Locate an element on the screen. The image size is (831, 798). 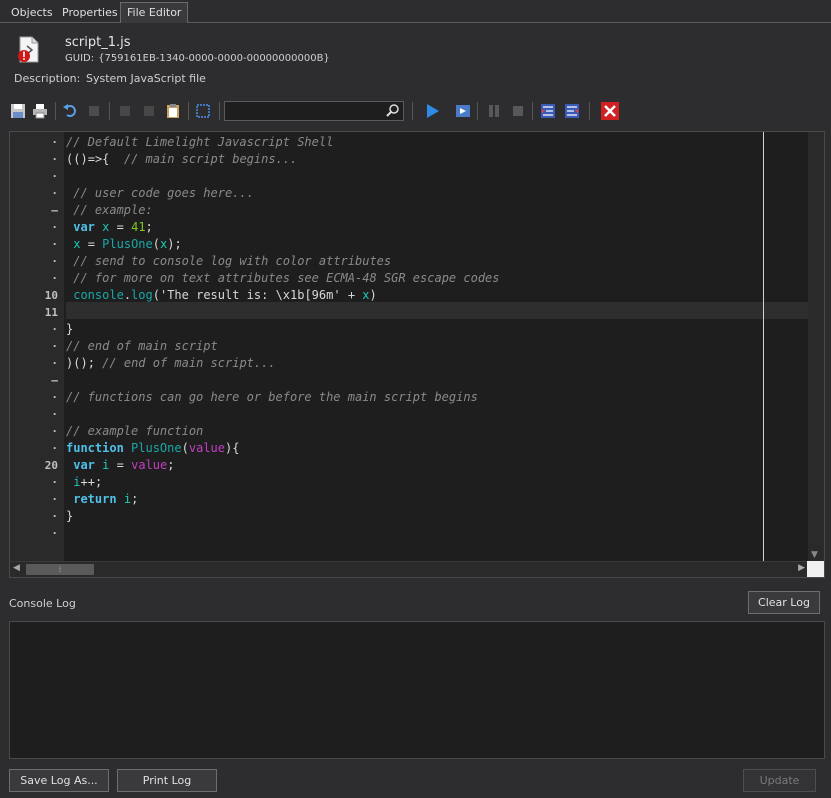
save-icon is located at coordinates (18, 111).